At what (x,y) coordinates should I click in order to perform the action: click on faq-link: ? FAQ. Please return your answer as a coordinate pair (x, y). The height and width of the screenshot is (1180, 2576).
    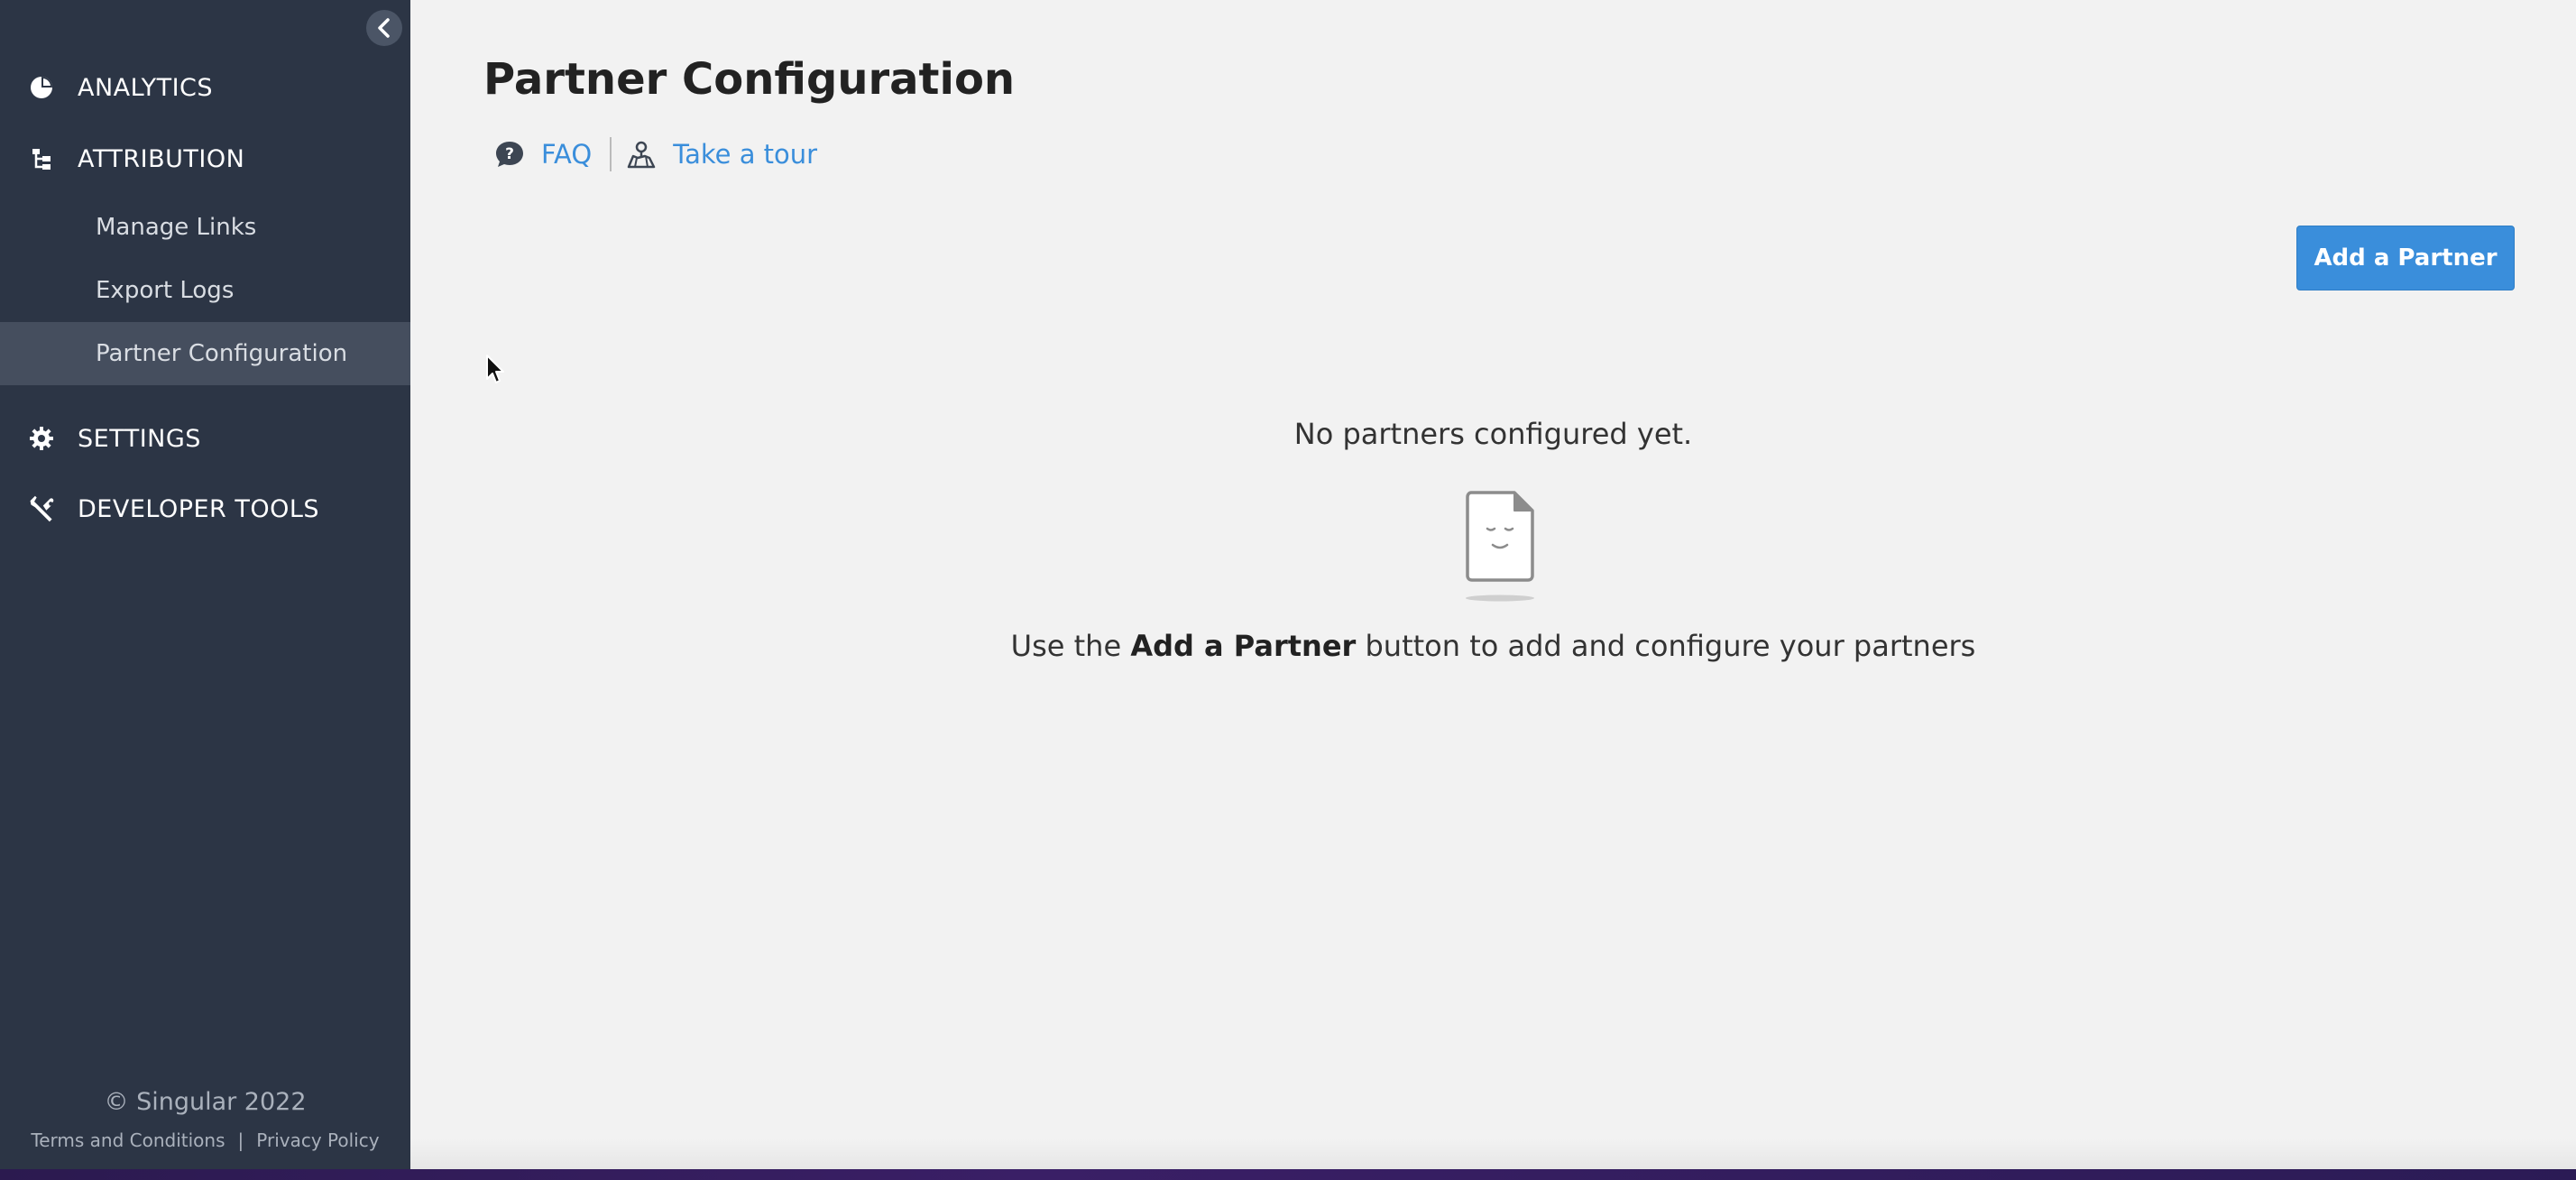
    Looking at the image, I should click on (543, 154).